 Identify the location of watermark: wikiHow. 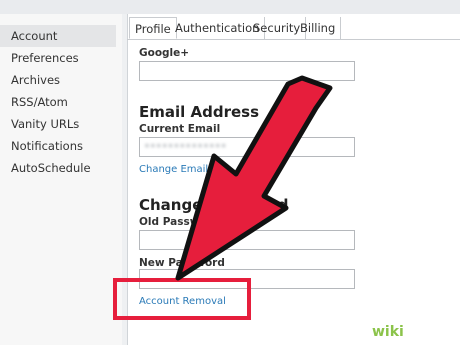
(405, 332).